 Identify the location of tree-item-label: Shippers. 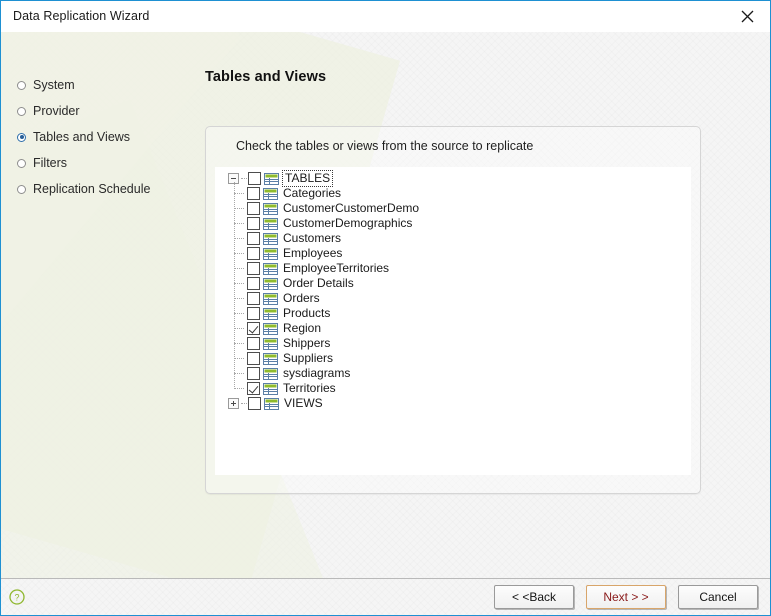
(307, 343).